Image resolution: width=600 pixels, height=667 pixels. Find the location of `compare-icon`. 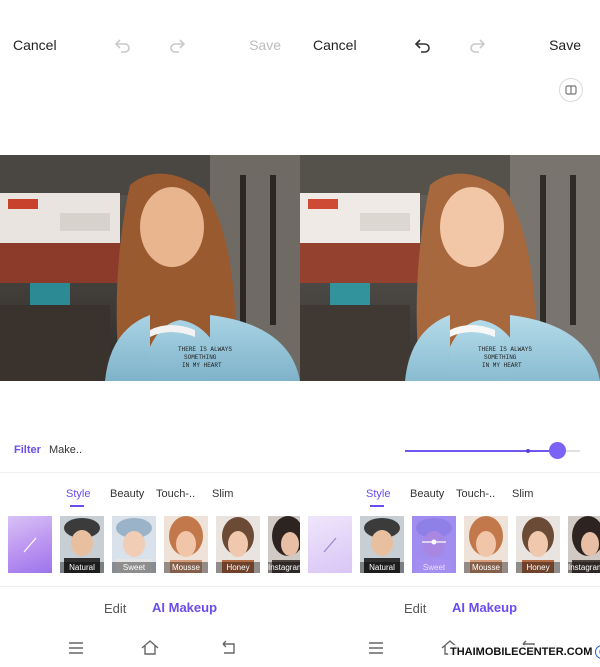

compare-icon is located at coordinates (571, 90).